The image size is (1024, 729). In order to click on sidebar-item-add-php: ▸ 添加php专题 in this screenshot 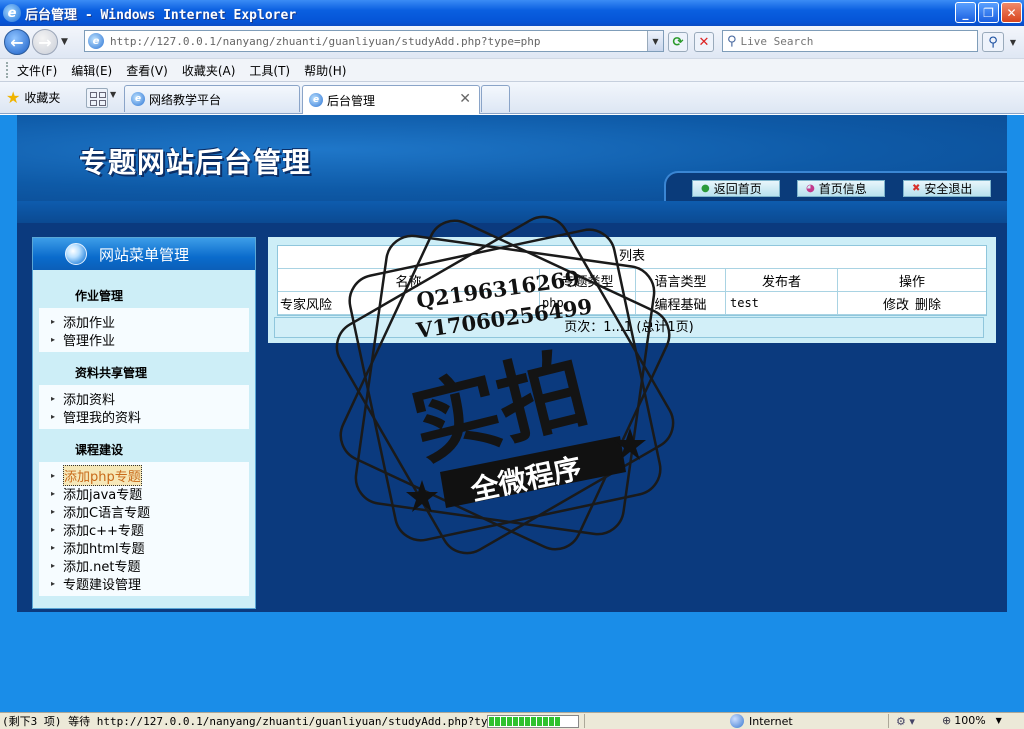, I will do `click(144, 475)`.